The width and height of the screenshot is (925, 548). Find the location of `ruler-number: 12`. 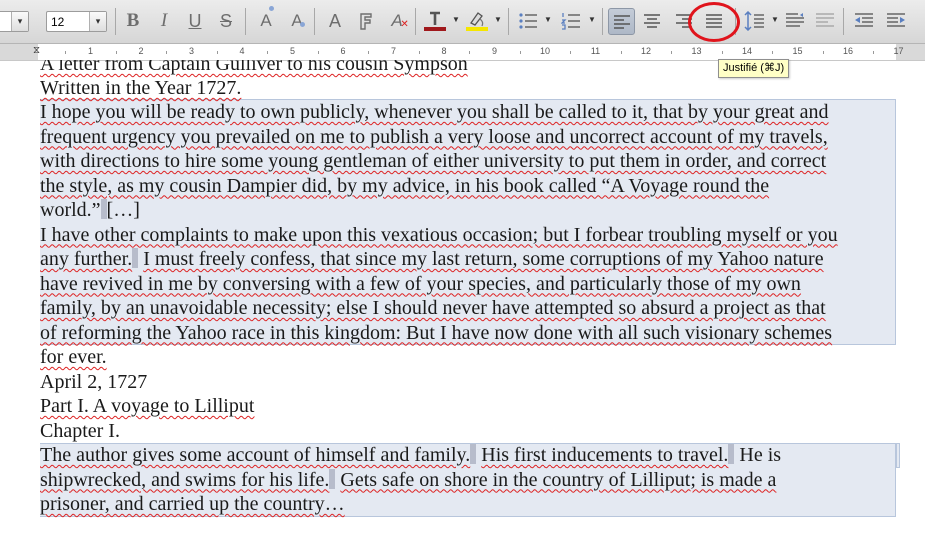

ruler-number: 12 is located at coordinates (646, 51).